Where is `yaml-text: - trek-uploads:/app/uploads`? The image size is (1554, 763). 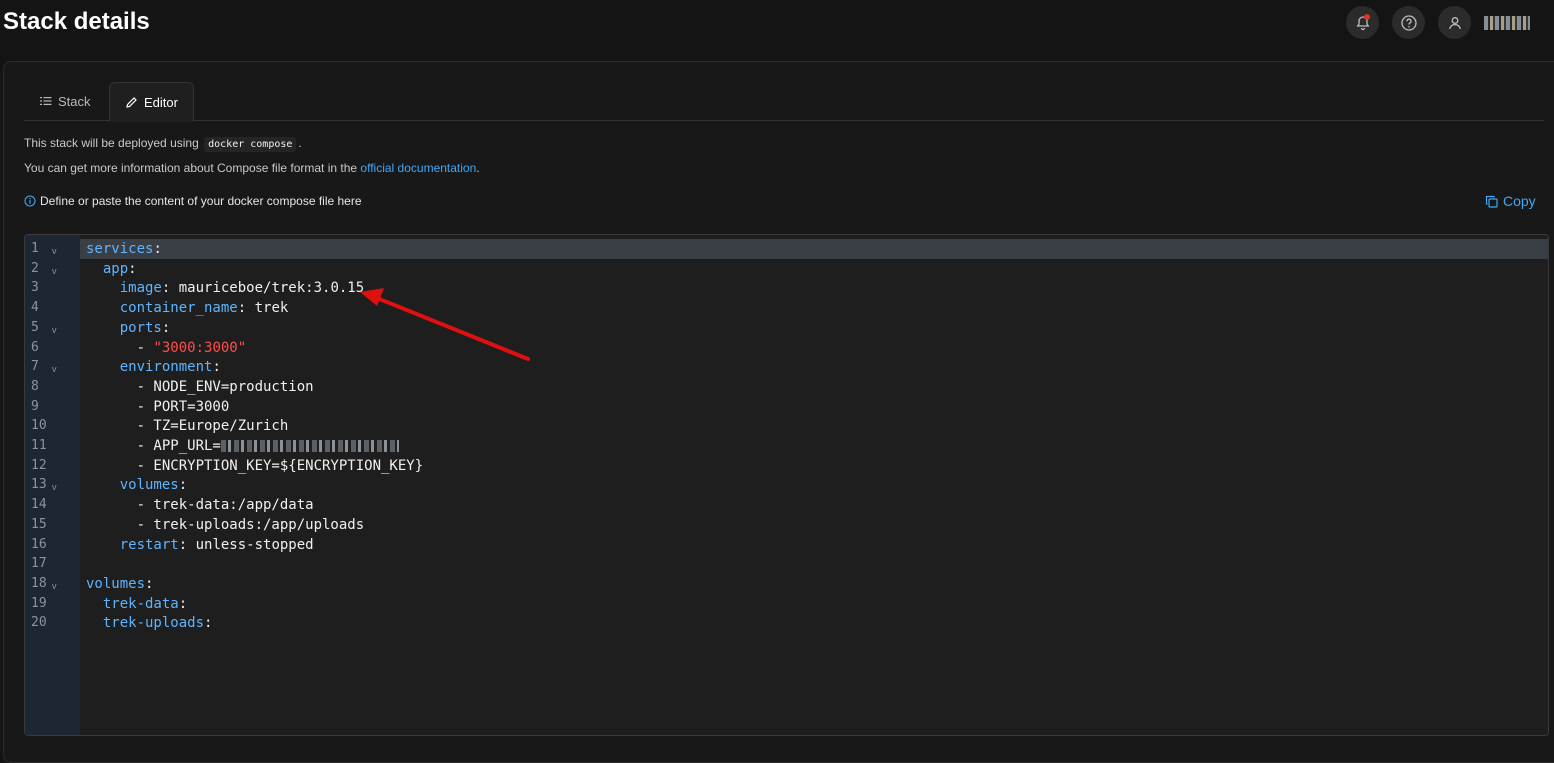 yaml-text: - trek-uploads:/app/uploads is located at coordinates (225, 524).